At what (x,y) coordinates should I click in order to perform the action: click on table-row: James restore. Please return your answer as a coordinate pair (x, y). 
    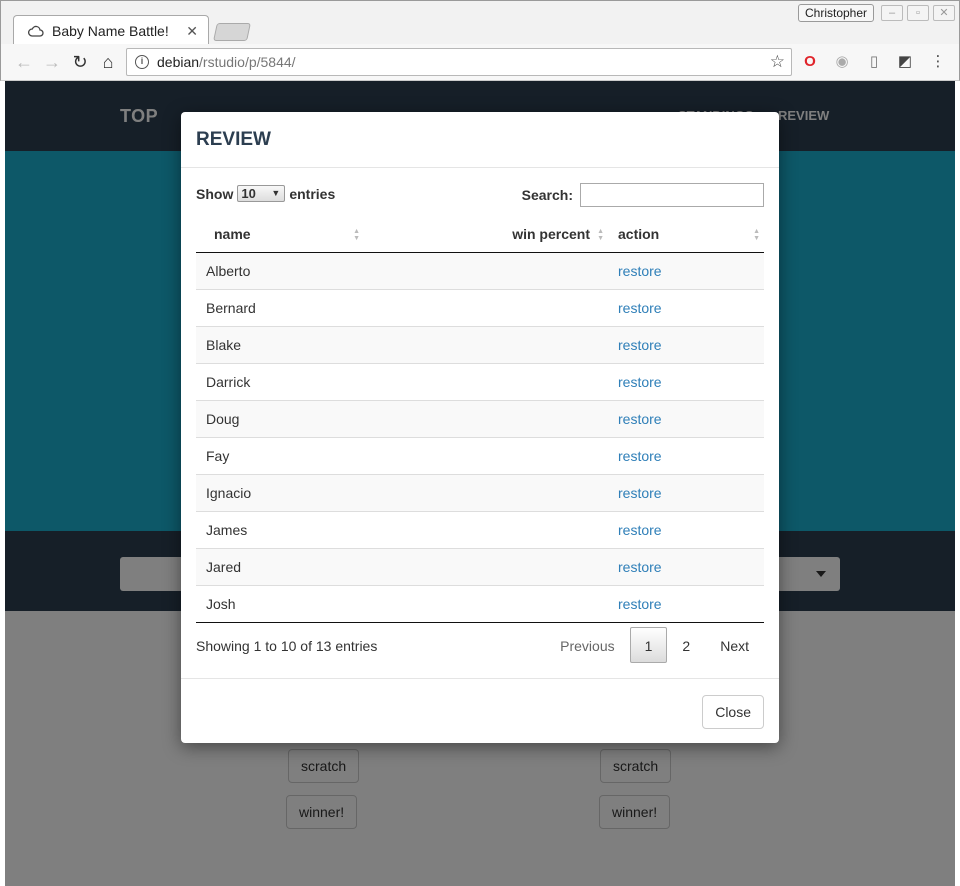
    Looking at the image, I should click on (480, 529).